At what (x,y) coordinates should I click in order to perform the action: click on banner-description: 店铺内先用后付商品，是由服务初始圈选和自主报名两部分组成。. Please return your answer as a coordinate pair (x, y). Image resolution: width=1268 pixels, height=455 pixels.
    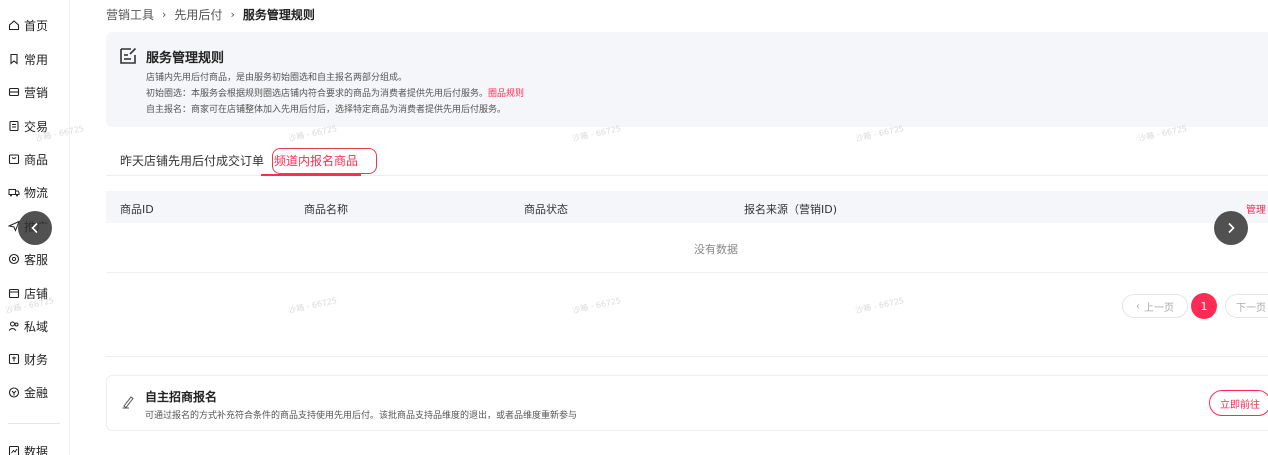
    Looking at the image, I should click on (277, 78).